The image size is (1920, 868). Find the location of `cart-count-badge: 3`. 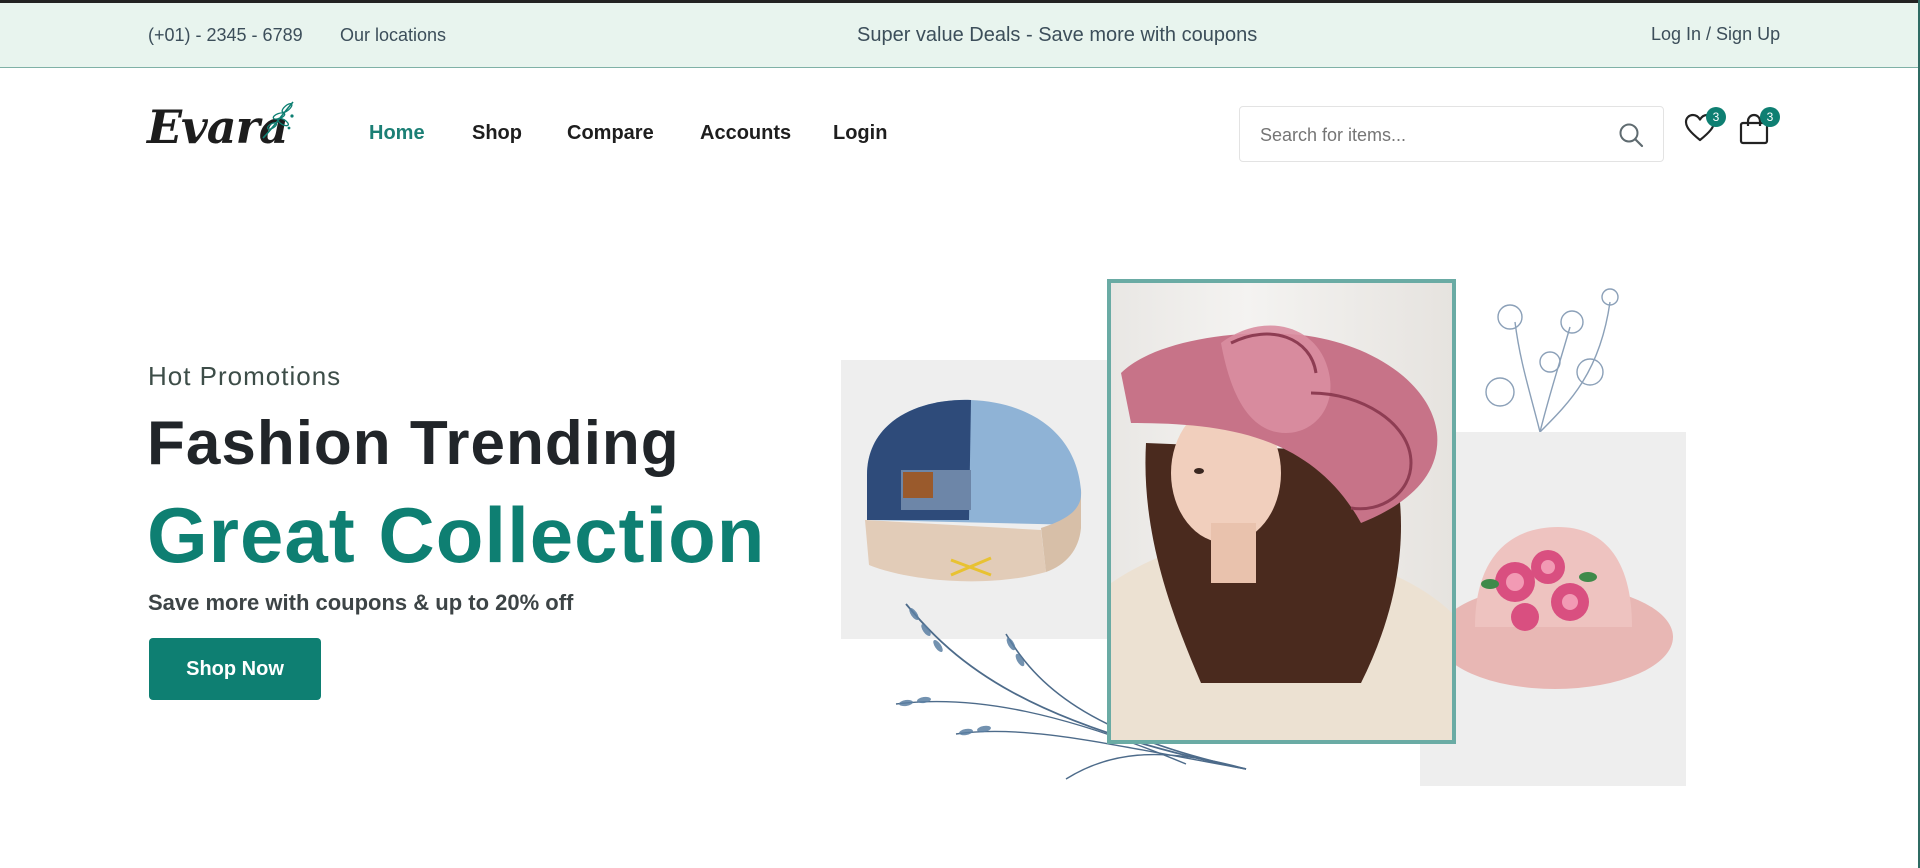

cart-count-badge: 3 is located at coordinates (1770, 117).